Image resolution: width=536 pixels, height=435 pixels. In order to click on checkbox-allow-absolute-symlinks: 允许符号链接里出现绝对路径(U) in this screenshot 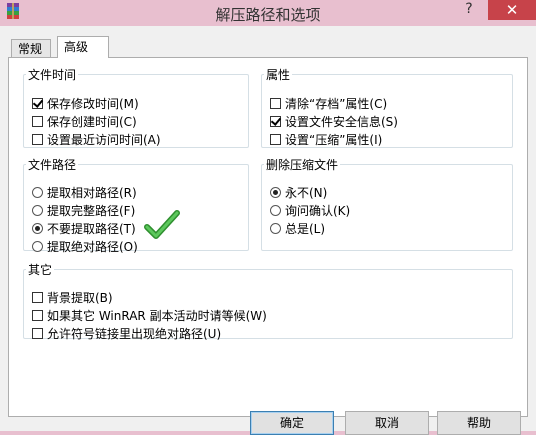, I will do `click(126, 334)`.